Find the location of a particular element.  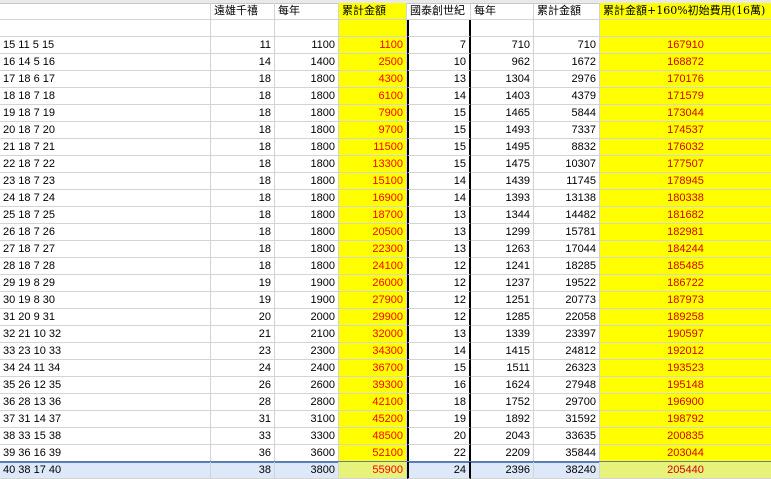

cell-d: 18700 is located at coordinates (373, 215).